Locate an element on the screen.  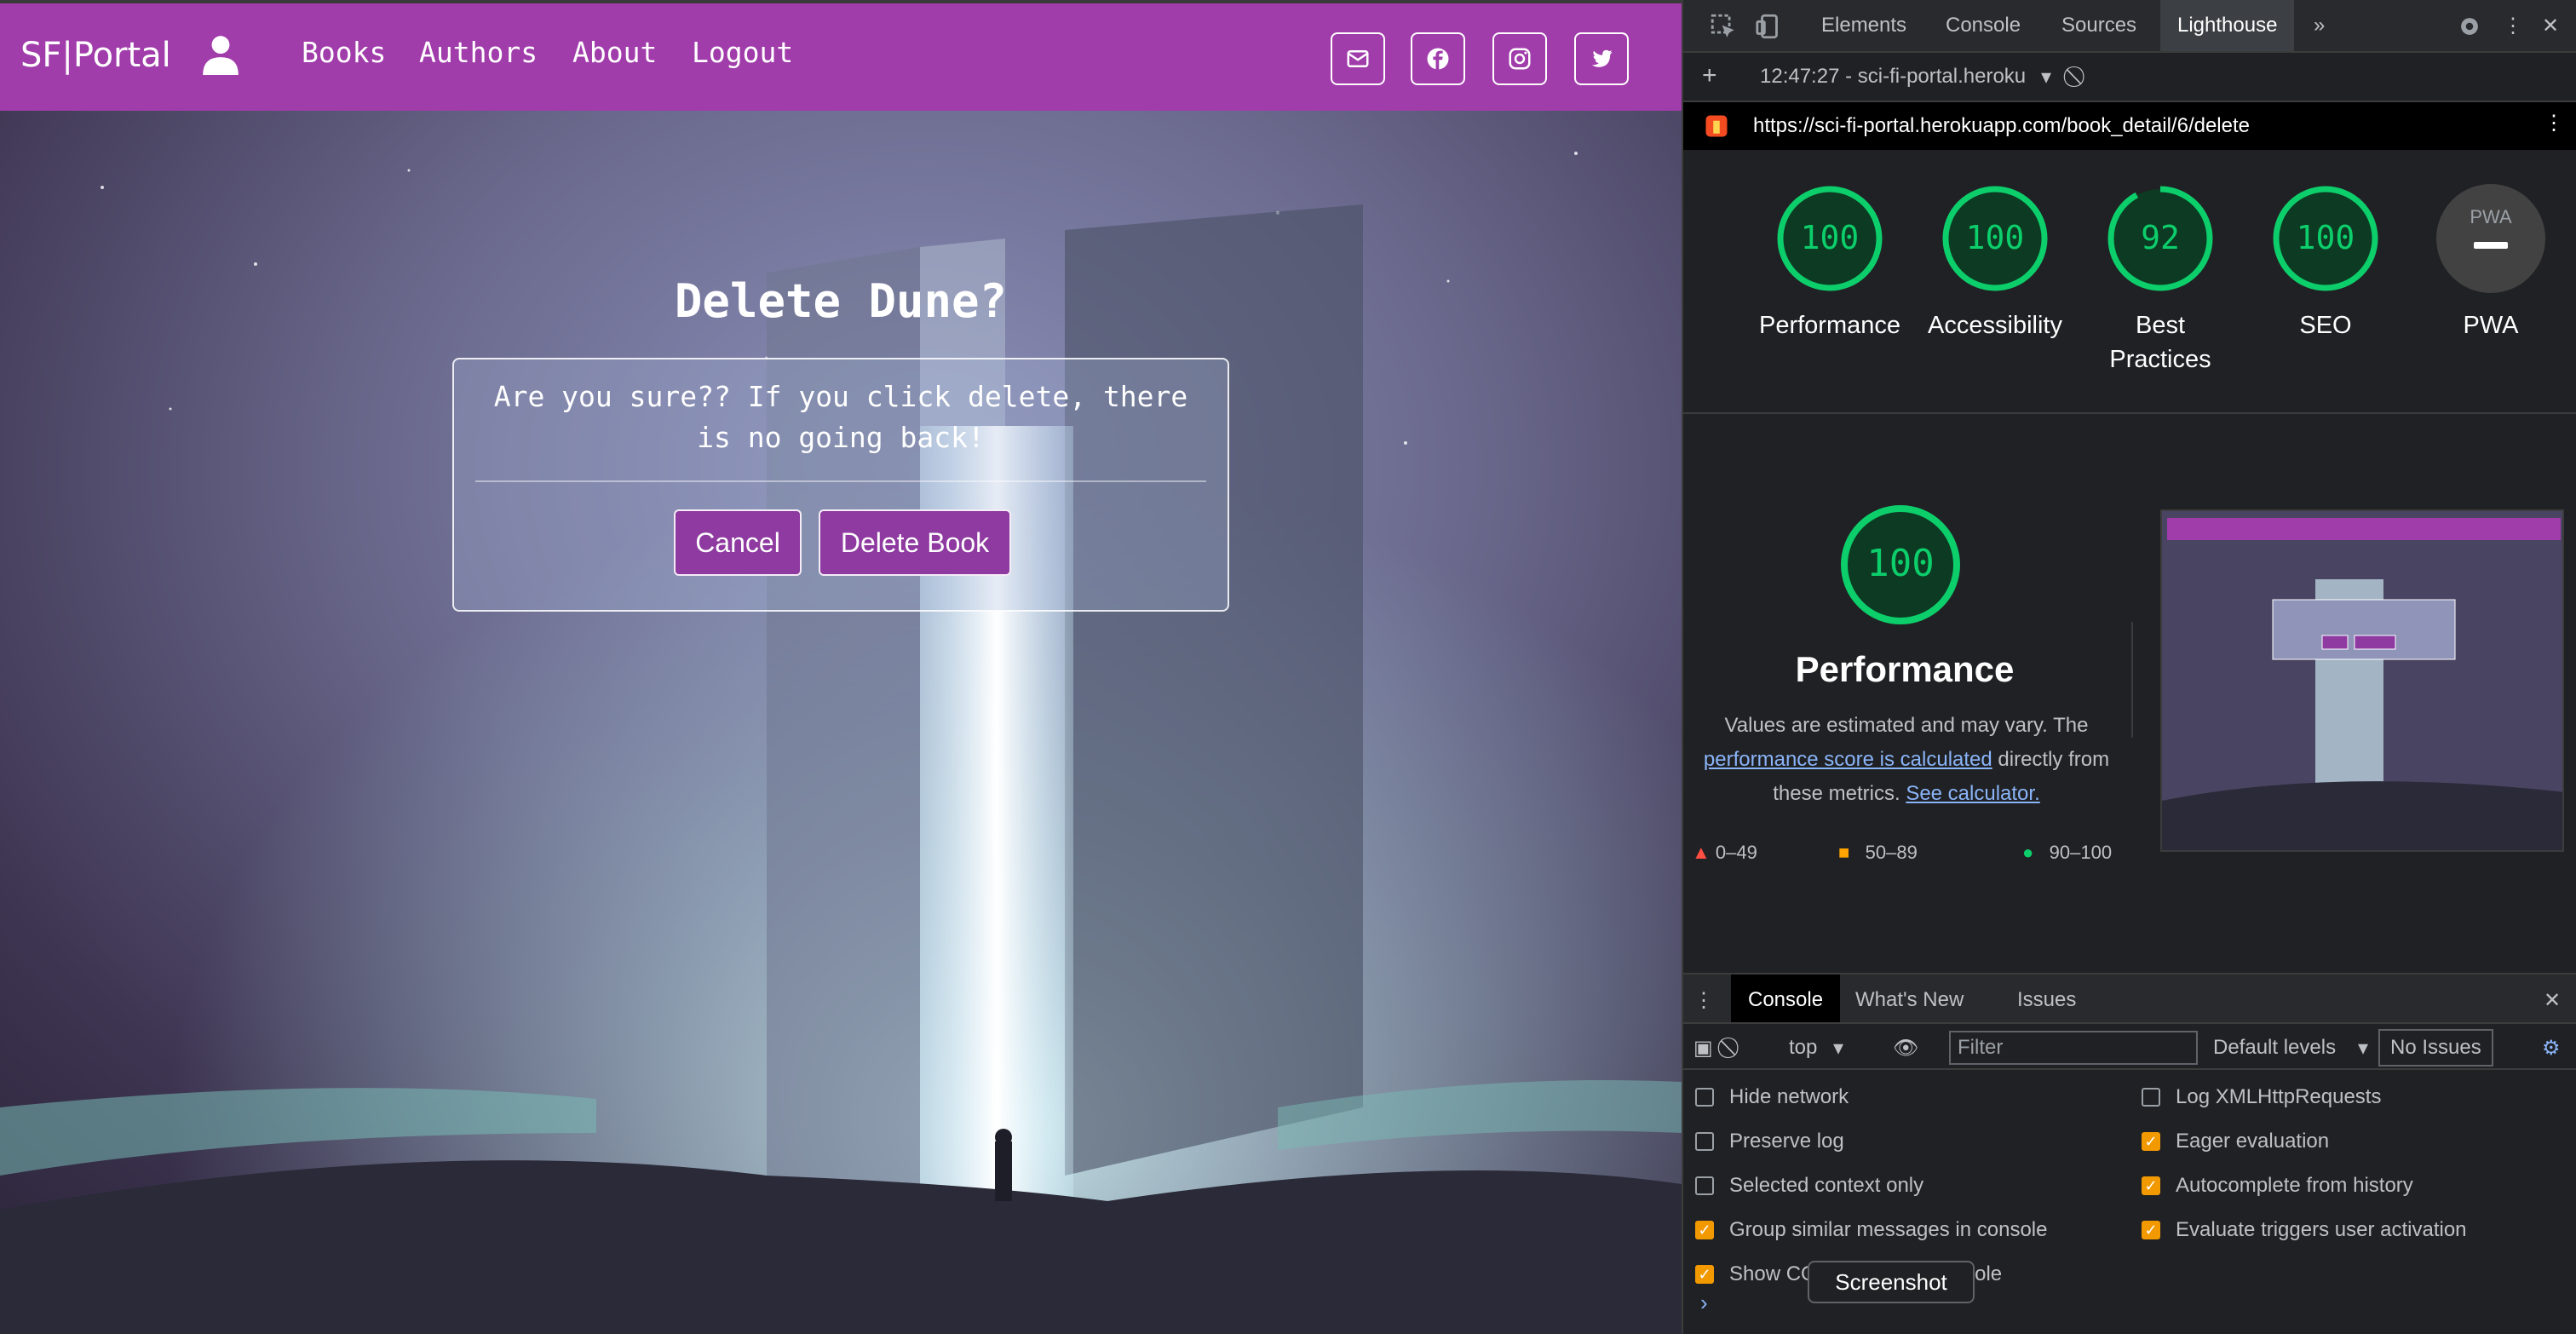
site-brand-logo: SF|Portal is located at coordinates (96, 56).